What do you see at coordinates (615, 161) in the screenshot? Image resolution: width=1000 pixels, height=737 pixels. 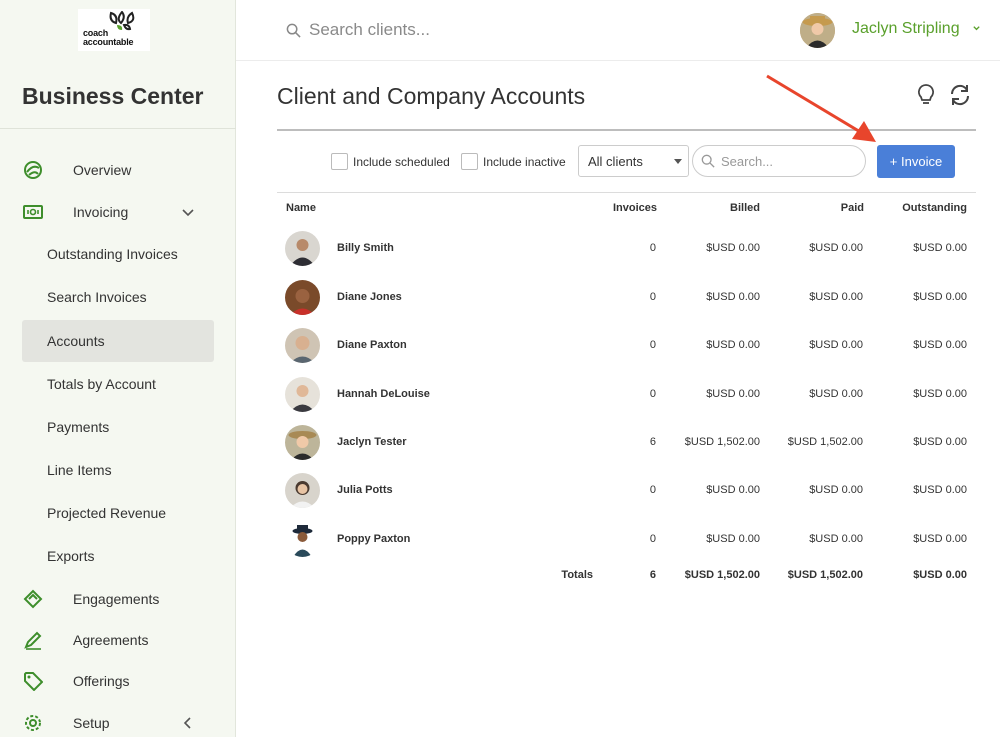 I see `client-filter-value: All clients` at bounding box center [615, 161].